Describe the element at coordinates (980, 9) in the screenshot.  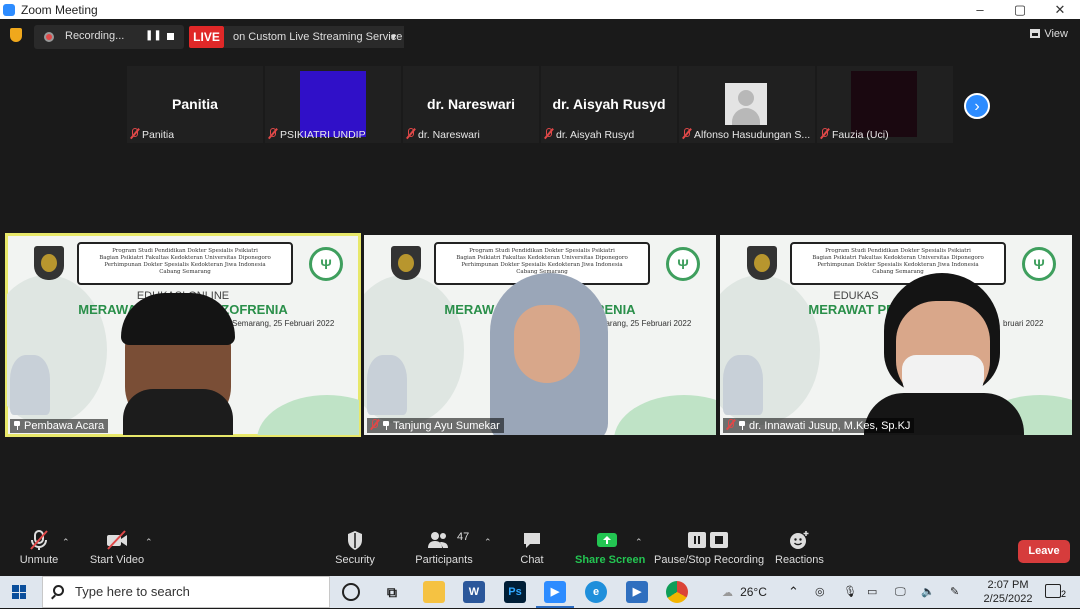
I see `minimize-button: –` at that location.